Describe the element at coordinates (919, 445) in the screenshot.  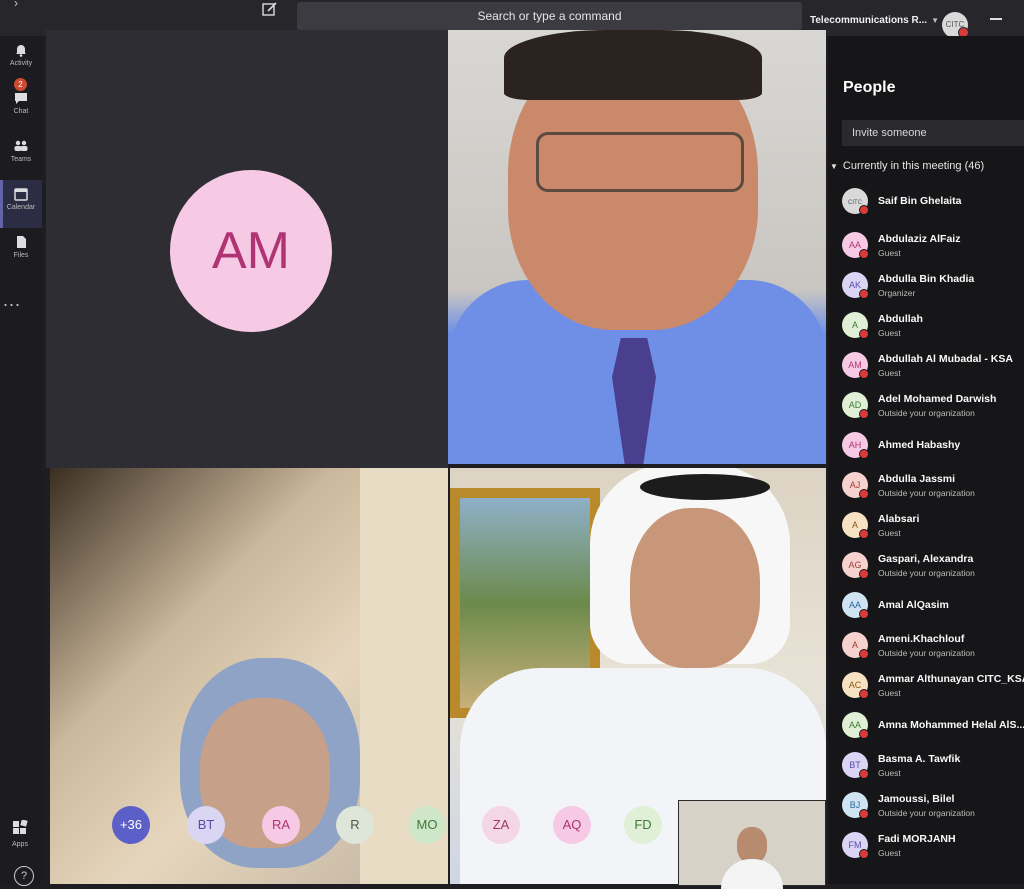
I see `participant-name: Ahmed Habashy` at that location.